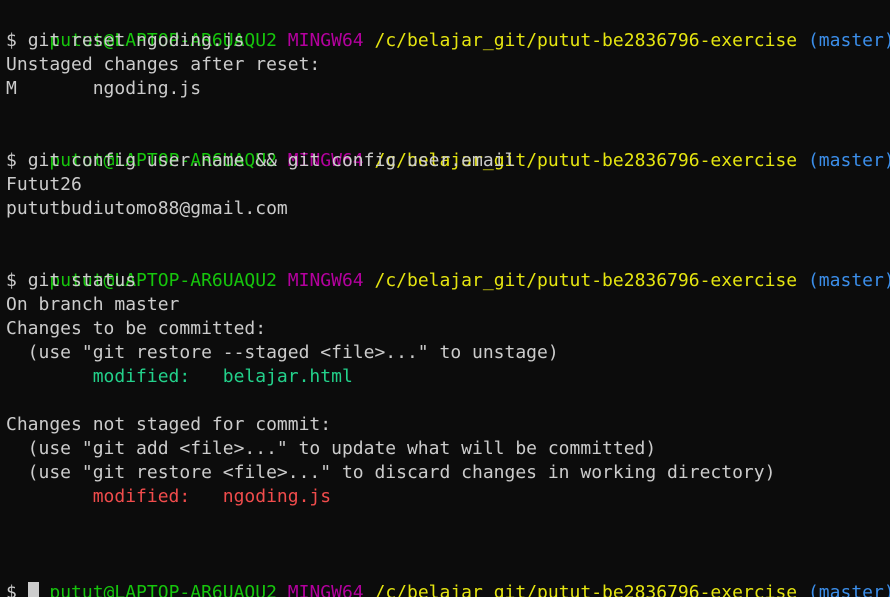  I want to click on command-text: git status, so click(82, 280).